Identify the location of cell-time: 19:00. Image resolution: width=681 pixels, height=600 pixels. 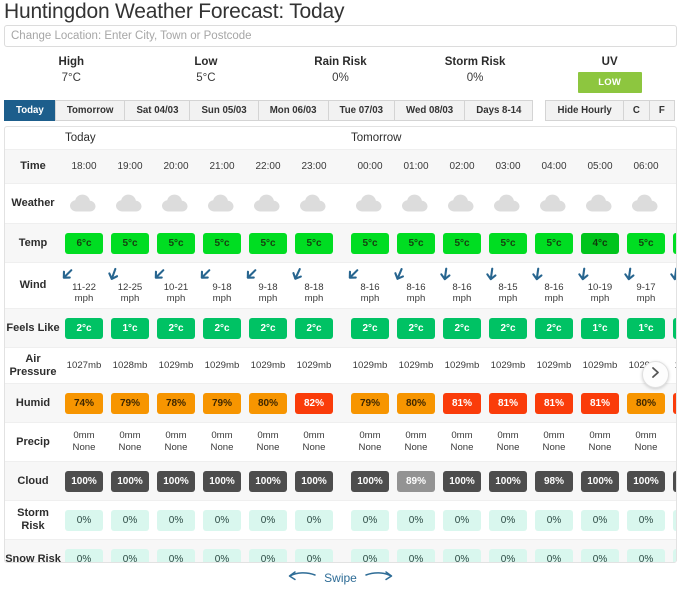
(130, 167).